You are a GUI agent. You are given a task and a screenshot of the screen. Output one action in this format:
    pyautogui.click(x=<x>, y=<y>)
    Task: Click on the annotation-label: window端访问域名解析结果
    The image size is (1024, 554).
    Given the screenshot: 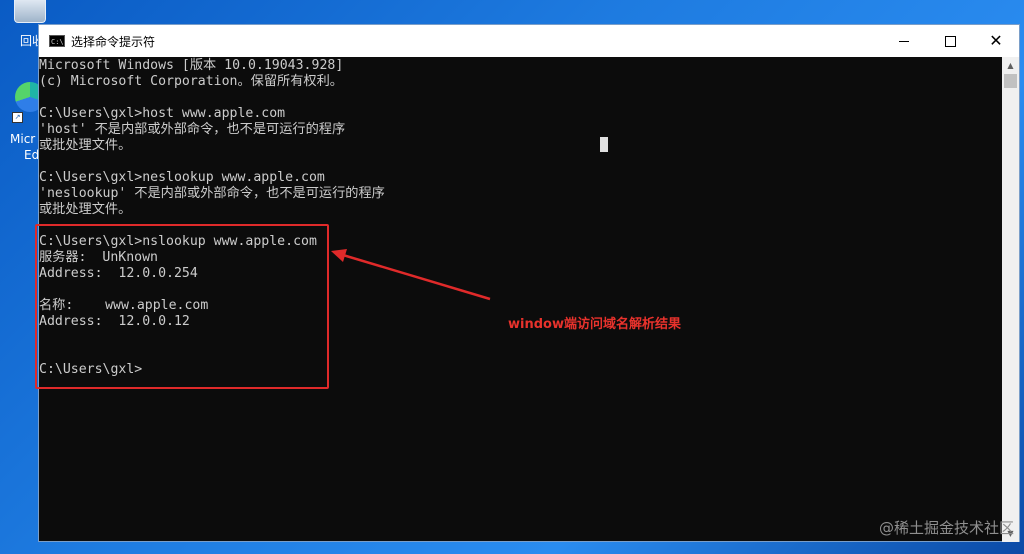 What is the action you would take?
    pyautogui.click(x=594, y=324)
    